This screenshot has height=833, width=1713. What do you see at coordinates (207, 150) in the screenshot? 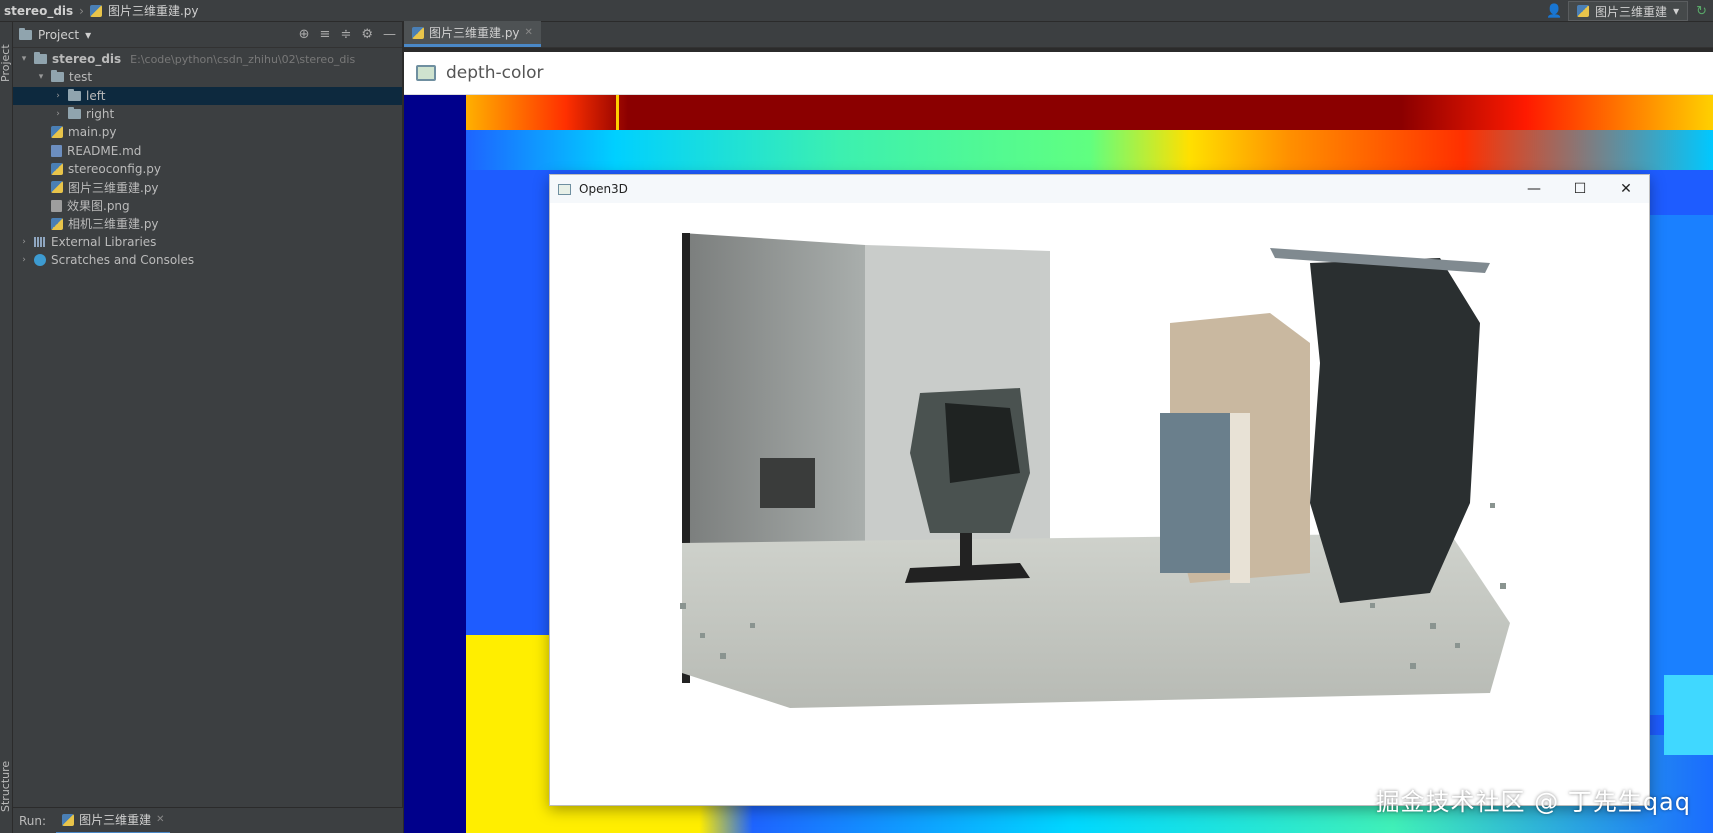
I see `tree-item: README.md` at bounding box center [207, 150].